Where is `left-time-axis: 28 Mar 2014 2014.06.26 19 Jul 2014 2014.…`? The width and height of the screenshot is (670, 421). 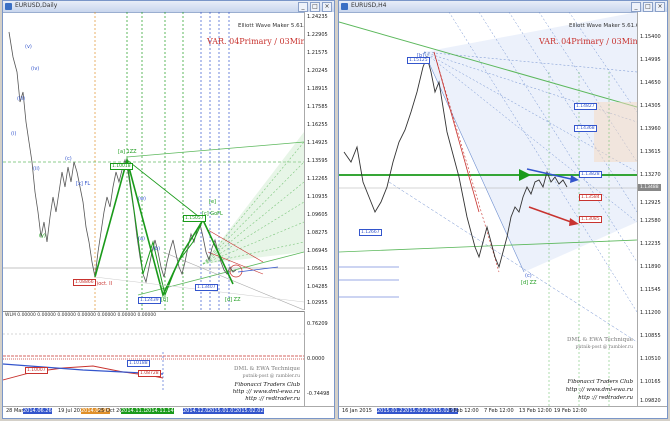
left-time-axis: 28 Mar 2014 2014.06.26 19 Jul 2014 2014.… is located at coordinates (168, 410).